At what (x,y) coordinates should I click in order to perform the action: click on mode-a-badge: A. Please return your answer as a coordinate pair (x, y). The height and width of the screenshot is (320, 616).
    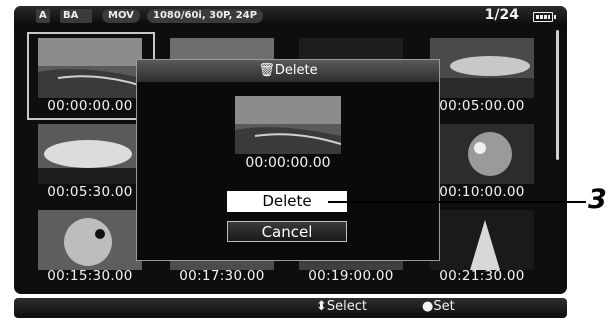
    Looking at the image, I should click on (43, 16).